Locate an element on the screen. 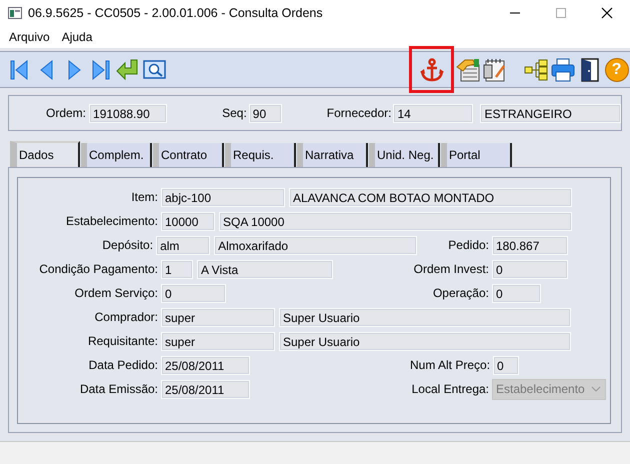 Image resolution: width=630 pixels, height=464 pixels. text-field: abjc-100 is located at coordinates (223, 197).